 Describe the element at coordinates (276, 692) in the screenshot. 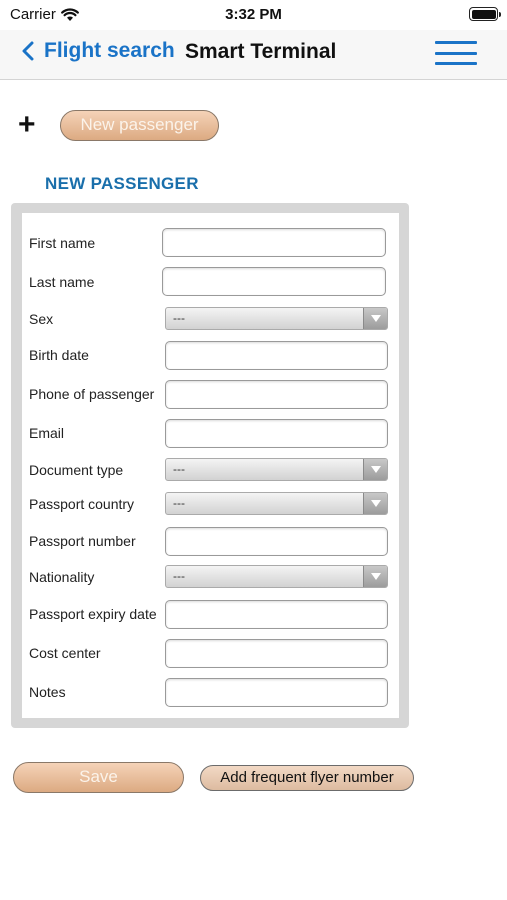

I see `notes-field` at that location.